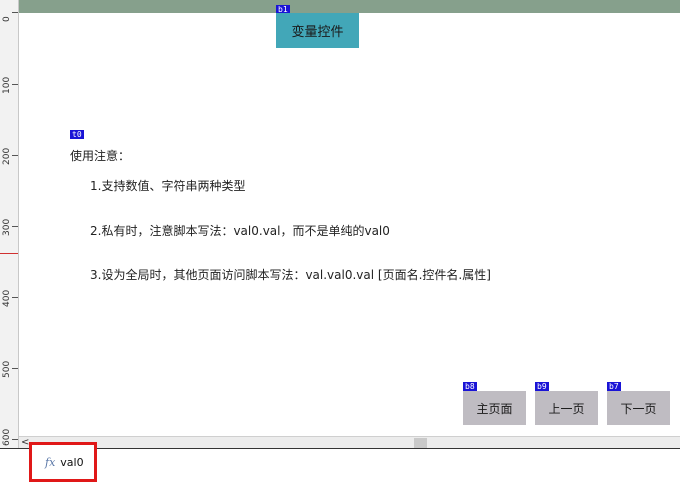 The width and height of the screenshot is (680, 483). I want to click on notes-title: 使用注意：, so click(100, 155).